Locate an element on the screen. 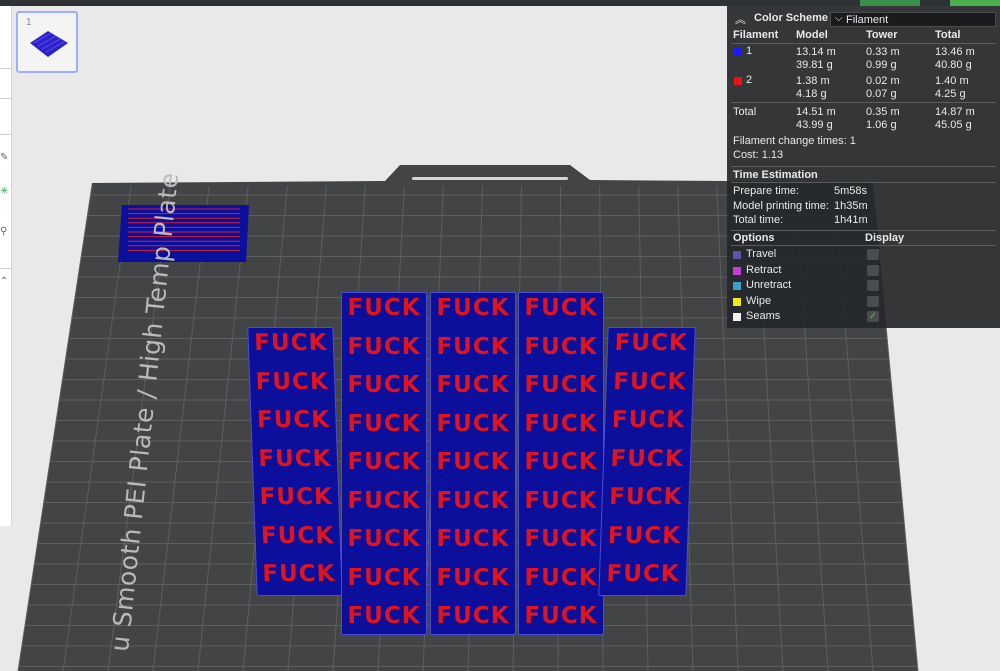 This screenshot has height=671, width=1000. filament-1-tower-weight: 0.99 g is located at coordinates (881, 65).